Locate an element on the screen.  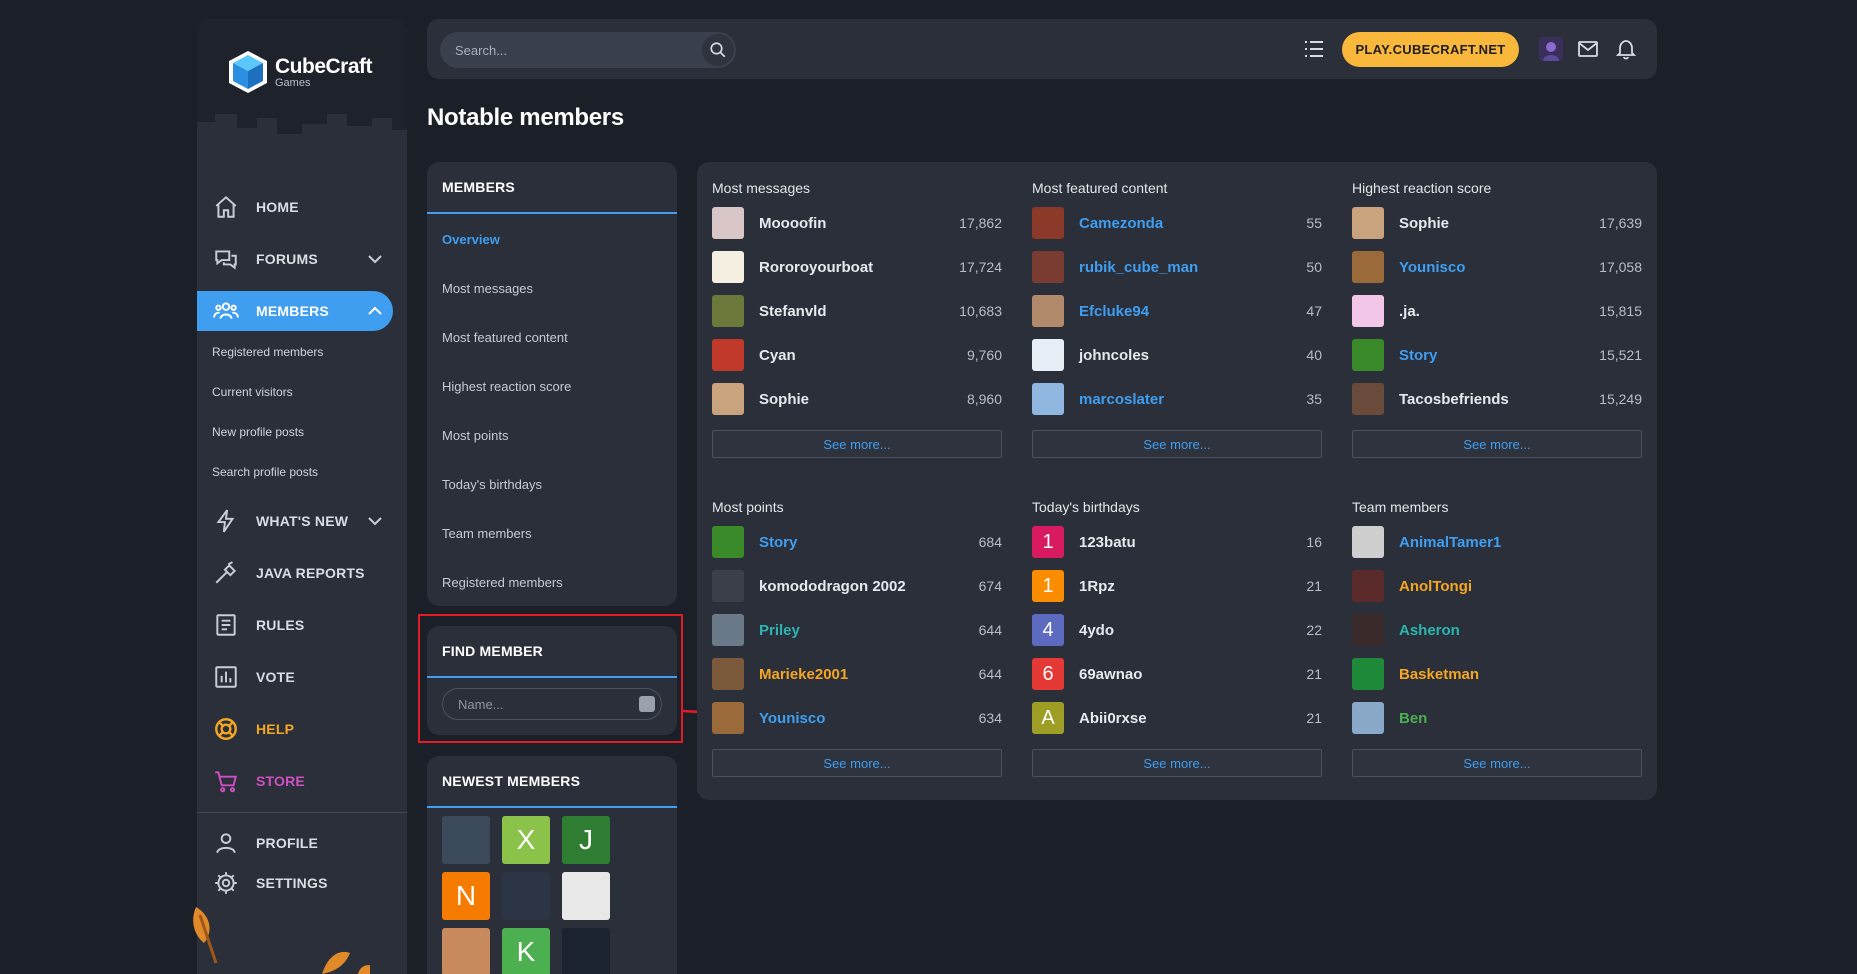
section-title: Most points is located at coordinates (857, 509).